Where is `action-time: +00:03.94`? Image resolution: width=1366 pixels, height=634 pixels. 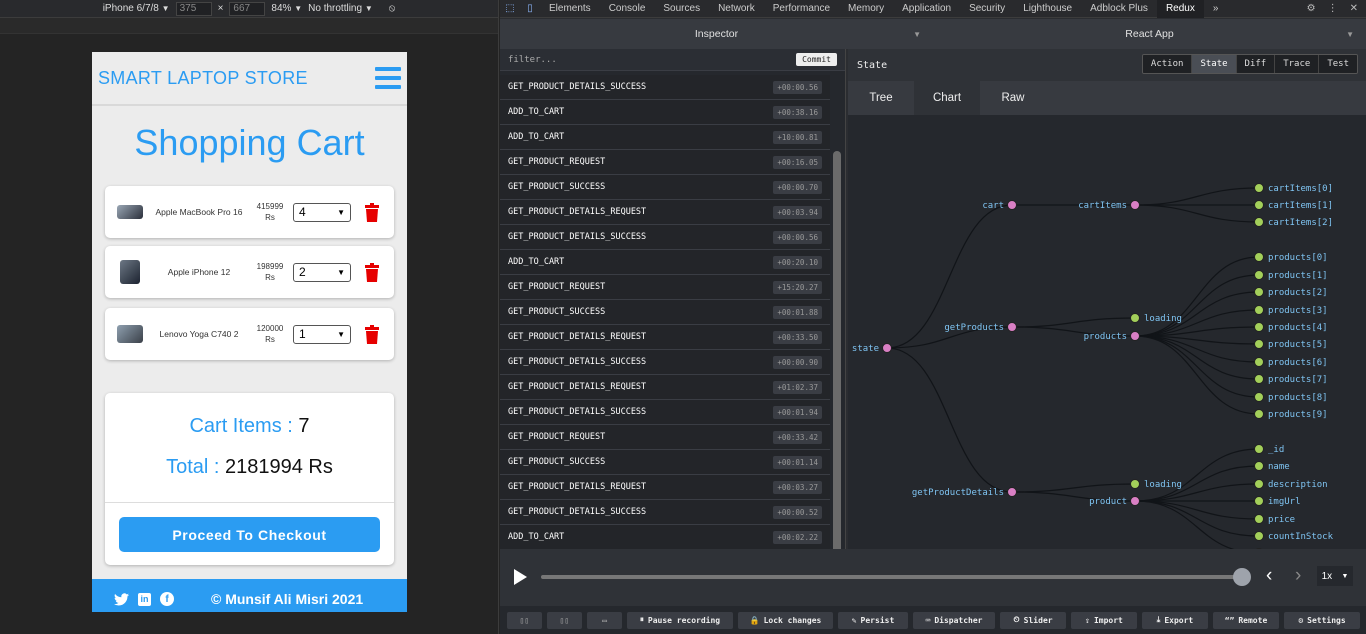
action-time: +00:03.94 is located at coordinates (797, 212).